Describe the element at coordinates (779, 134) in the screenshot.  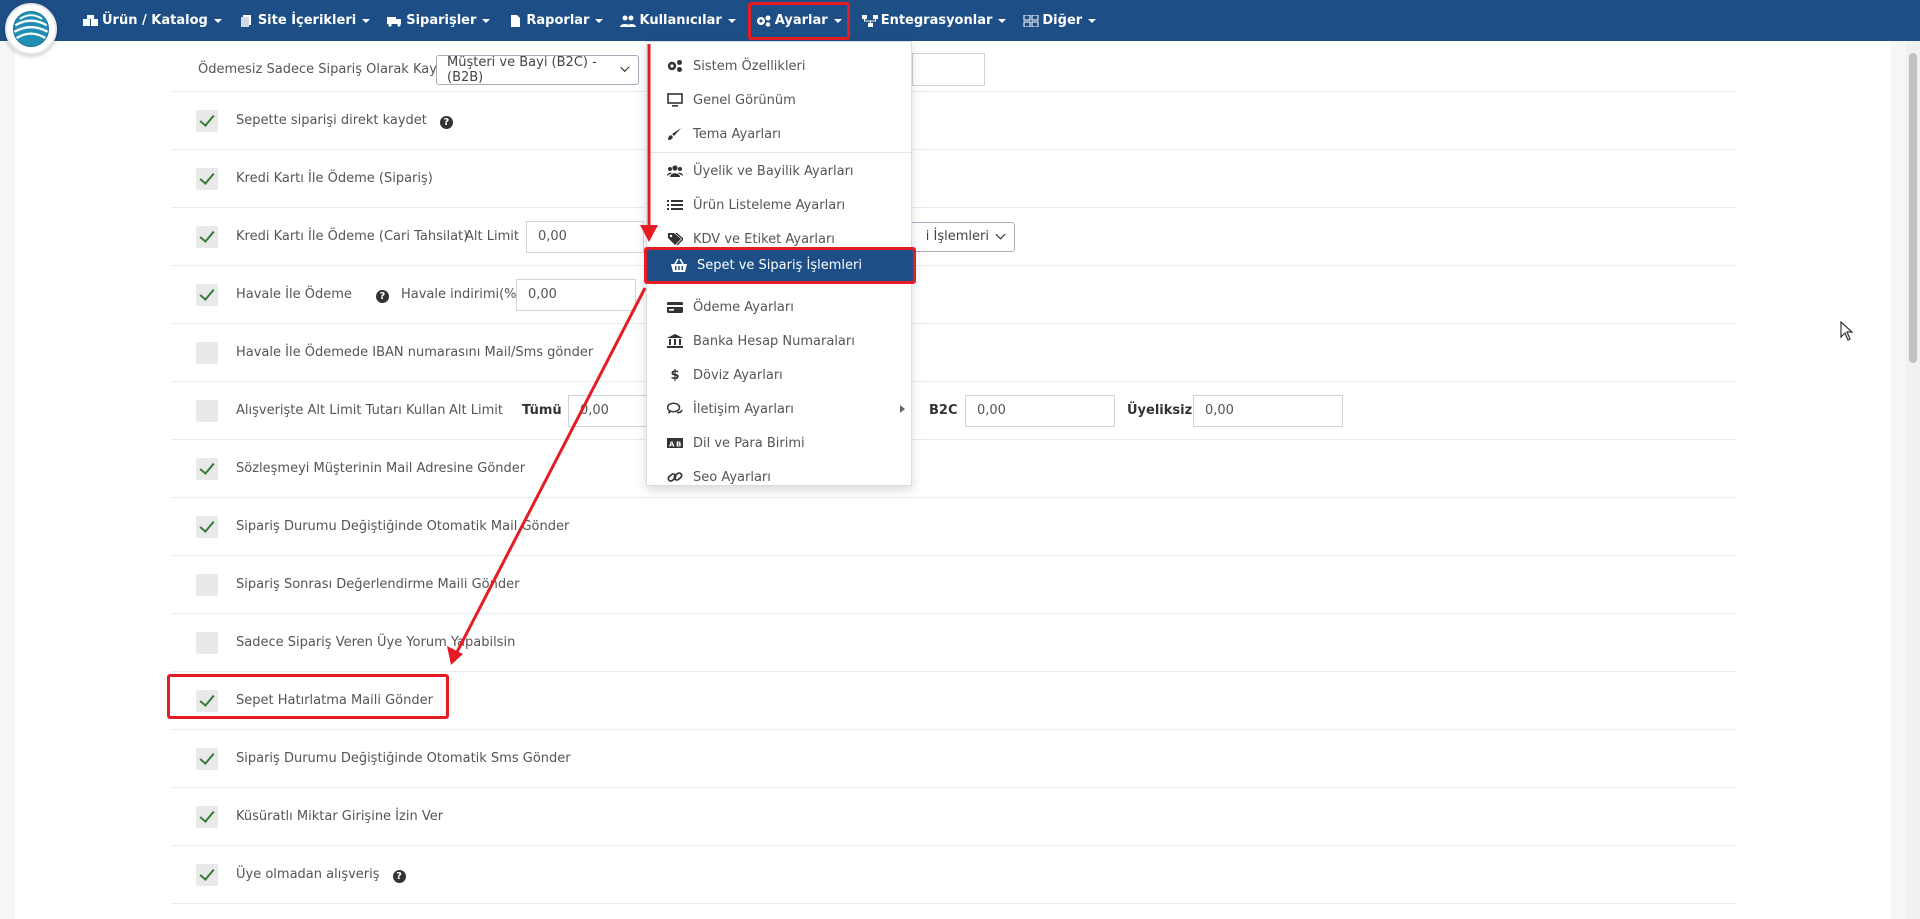
I see `menu-item-tema-ayarlari: Tema Ayarları` at that location.